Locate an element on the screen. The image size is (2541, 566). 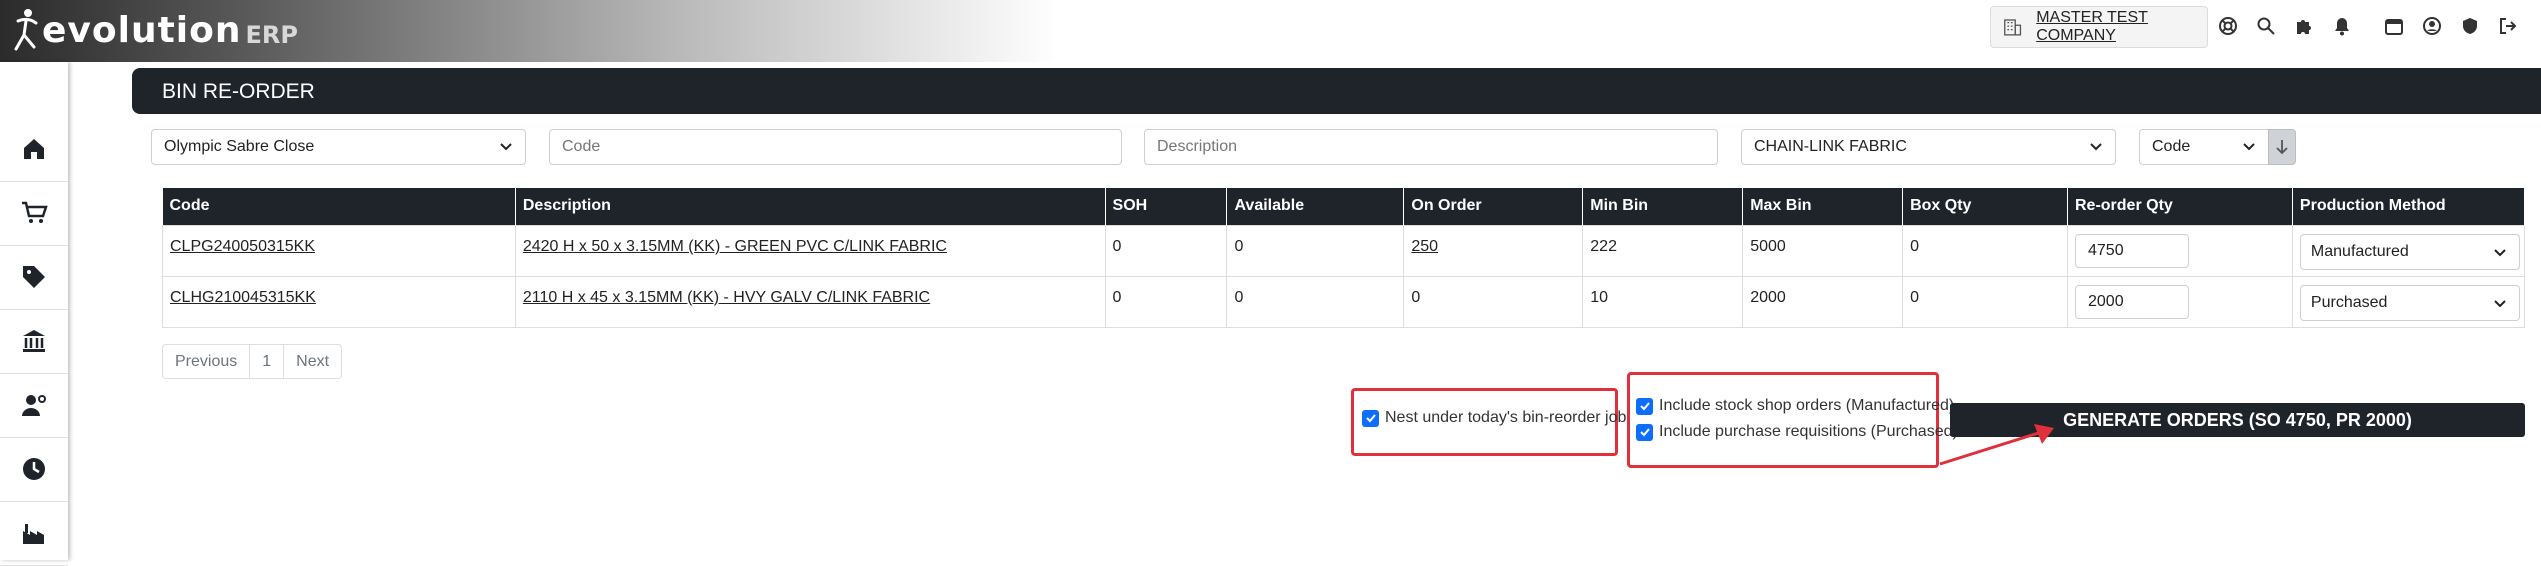
user-gear-icon is located at coordinates (34, 405).